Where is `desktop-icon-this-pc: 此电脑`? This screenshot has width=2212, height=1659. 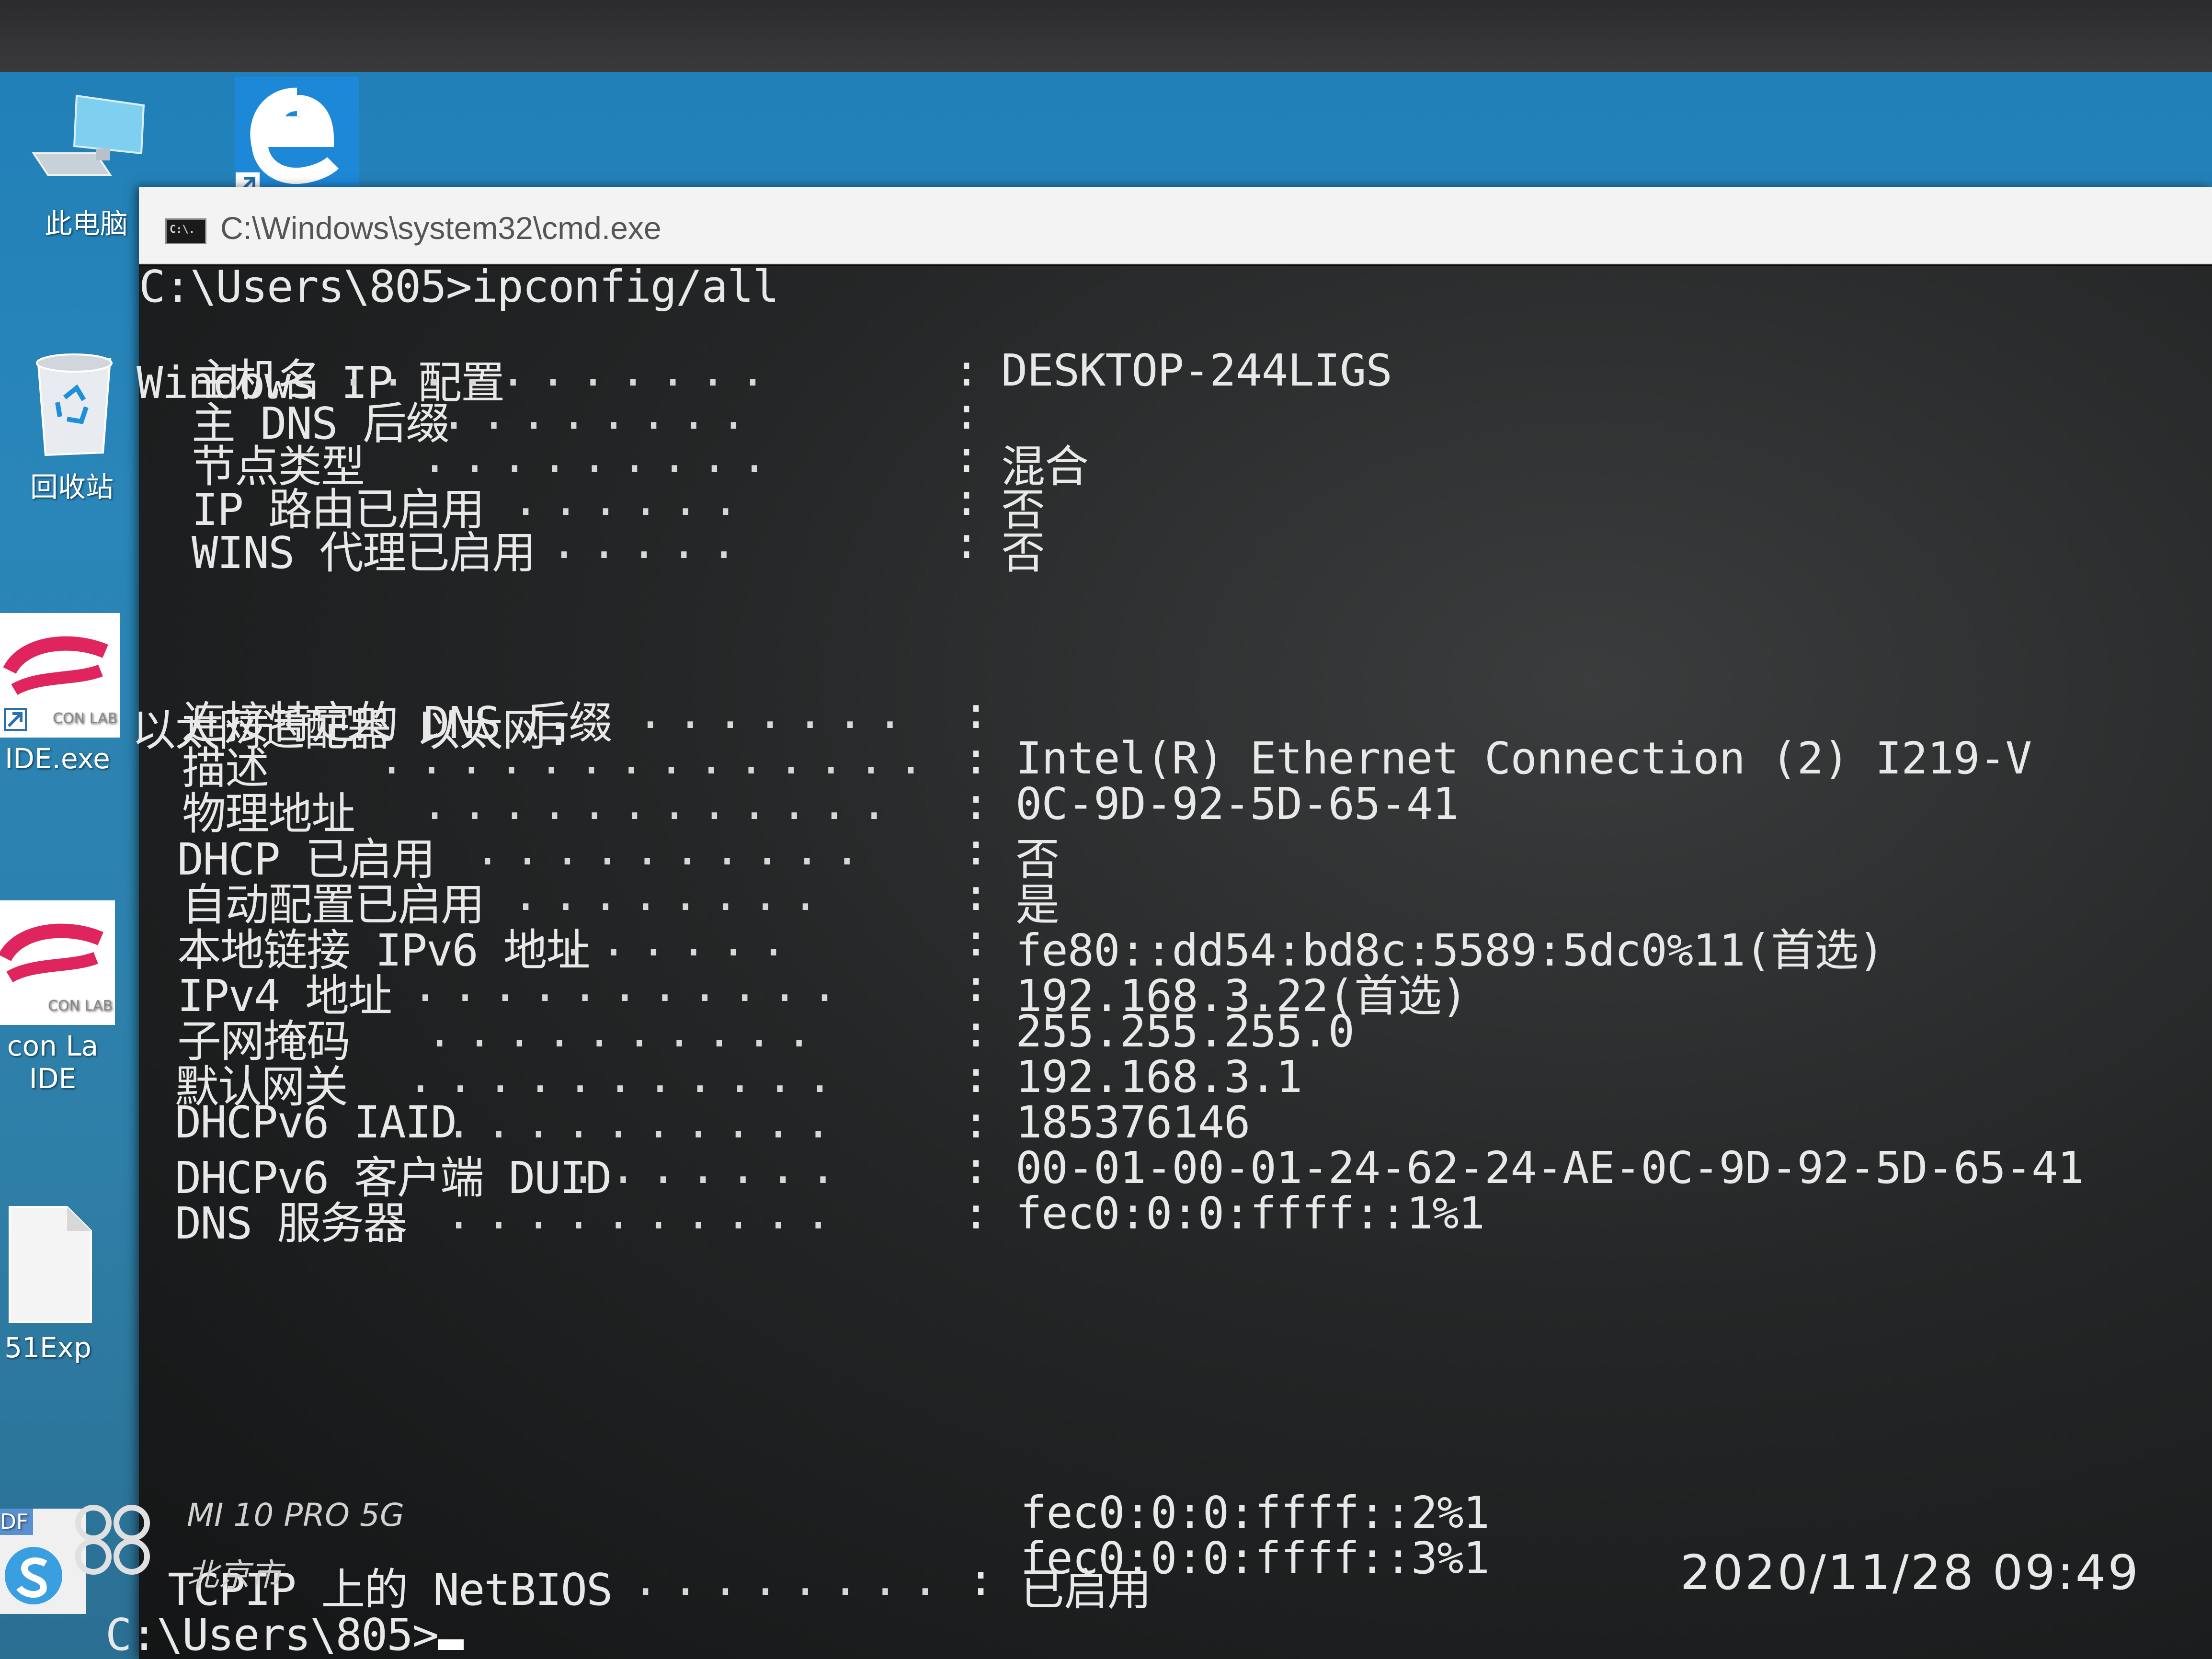 desktop-icon-this-pc: 此电脑 is located at coordinates (86, 166).